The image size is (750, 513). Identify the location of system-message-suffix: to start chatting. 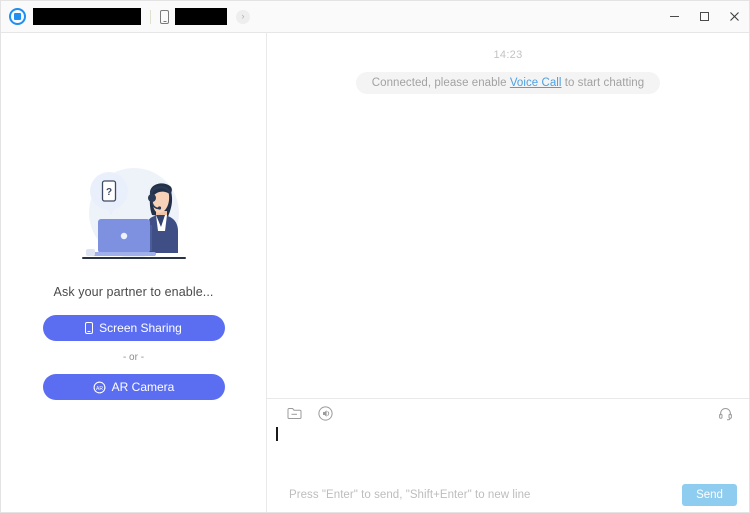
(603, 83).